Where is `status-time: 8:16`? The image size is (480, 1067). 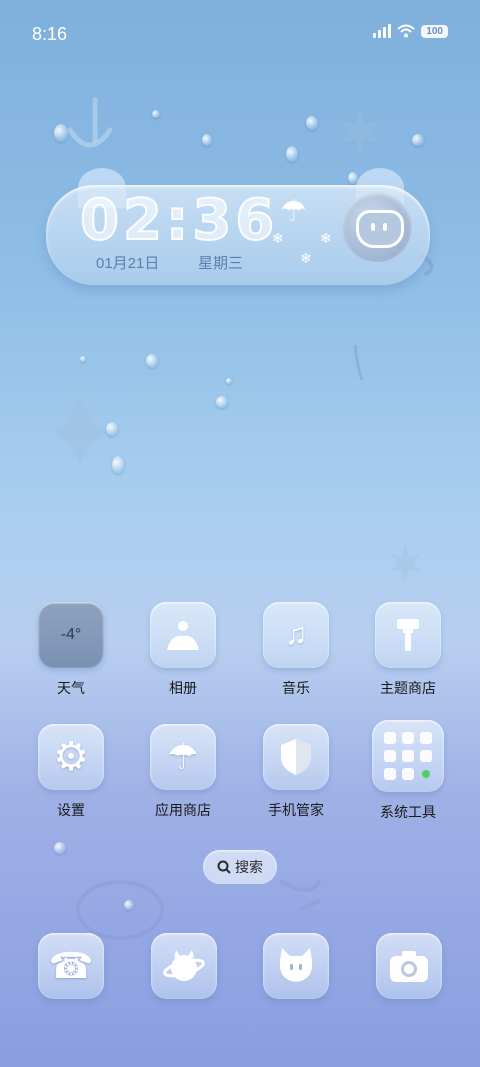
status-time: 8:16 is located at coordinates (50, 34).